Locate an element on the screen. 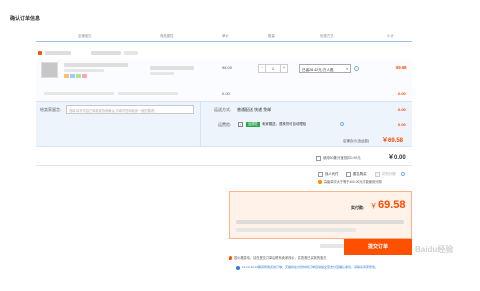 The height and width of the screenshot is (291, 480). buyer-note-placeholder: 选填:填写内容已和卖家协商确认(可填写您和卖家一致的要求) is located at coordinates (112, 111).